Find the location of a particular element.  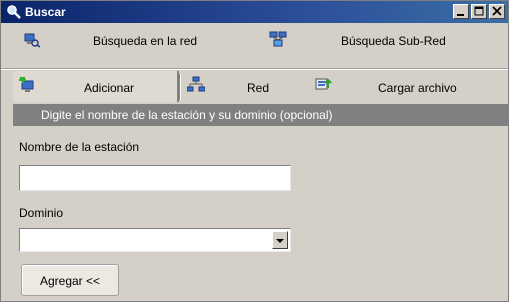

tab-network-label: Red is located at coordinates (258, 88).